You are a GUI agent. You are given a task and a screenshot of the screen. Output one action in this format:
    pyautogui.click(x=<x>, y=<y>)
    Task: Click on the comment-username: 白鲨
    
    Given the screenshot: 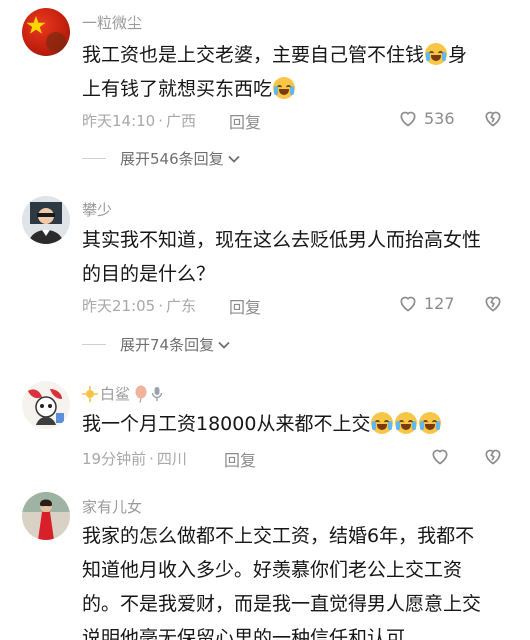 What is the action you would take?
    pyautogui.click(x=115, y=394)
    